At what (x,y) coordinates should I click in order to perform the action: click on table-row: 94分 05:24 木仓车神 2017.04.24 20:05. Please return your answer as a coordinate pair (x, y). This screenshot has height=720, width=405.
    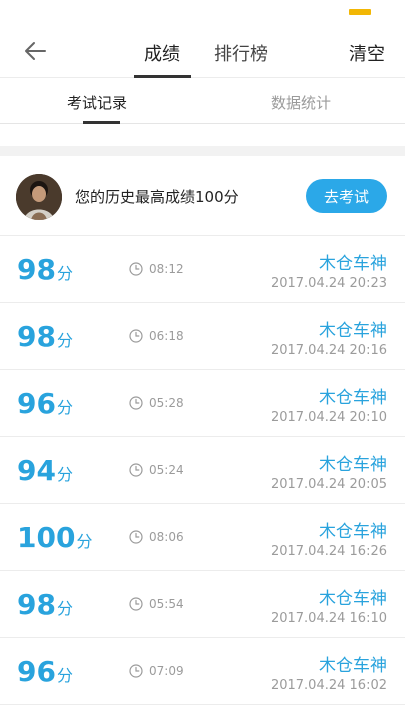
    Looking at the image, I should click on (202, 470).